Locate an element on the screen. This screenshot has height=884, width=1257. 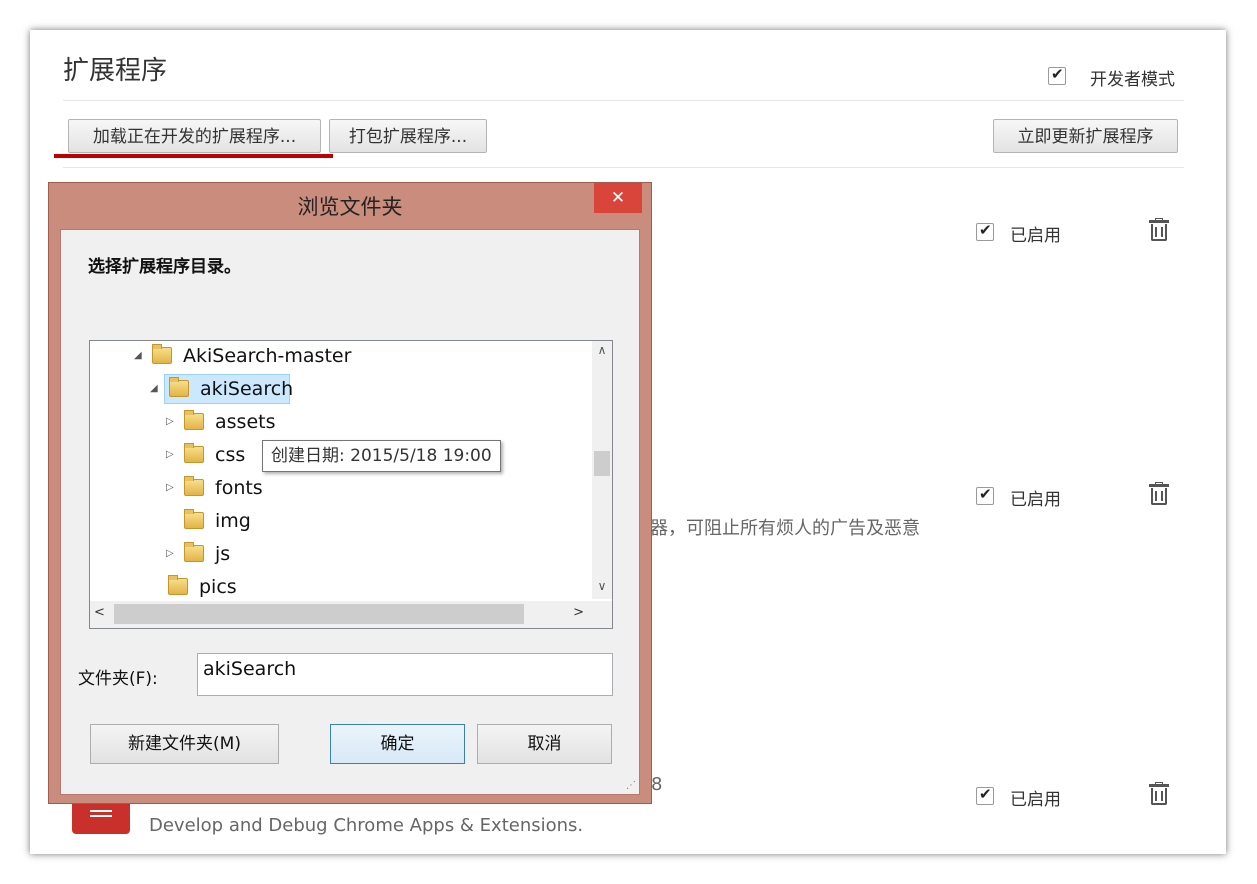
dev-mode-label: 开发者模式 is located at coordinates (1132, 80).